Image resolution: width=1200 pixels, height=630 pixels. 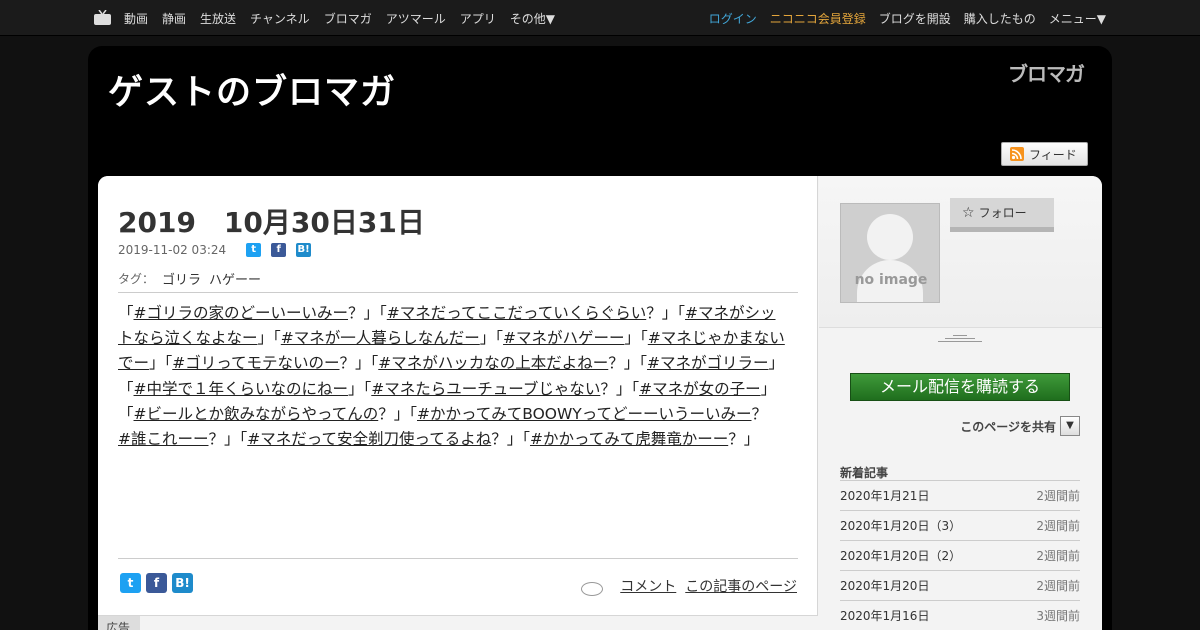 What do you see at coordinates (733, 18) in the screenshot?
I see `login-link: ログイン` at bounding box center [733, 18].